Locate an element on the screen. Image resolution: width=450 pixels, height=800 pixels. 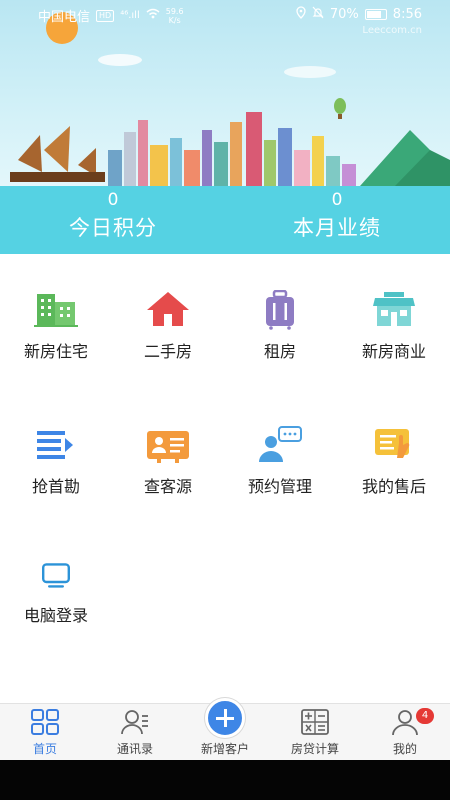
user-chat-icon is located at coordinates (280, 444).